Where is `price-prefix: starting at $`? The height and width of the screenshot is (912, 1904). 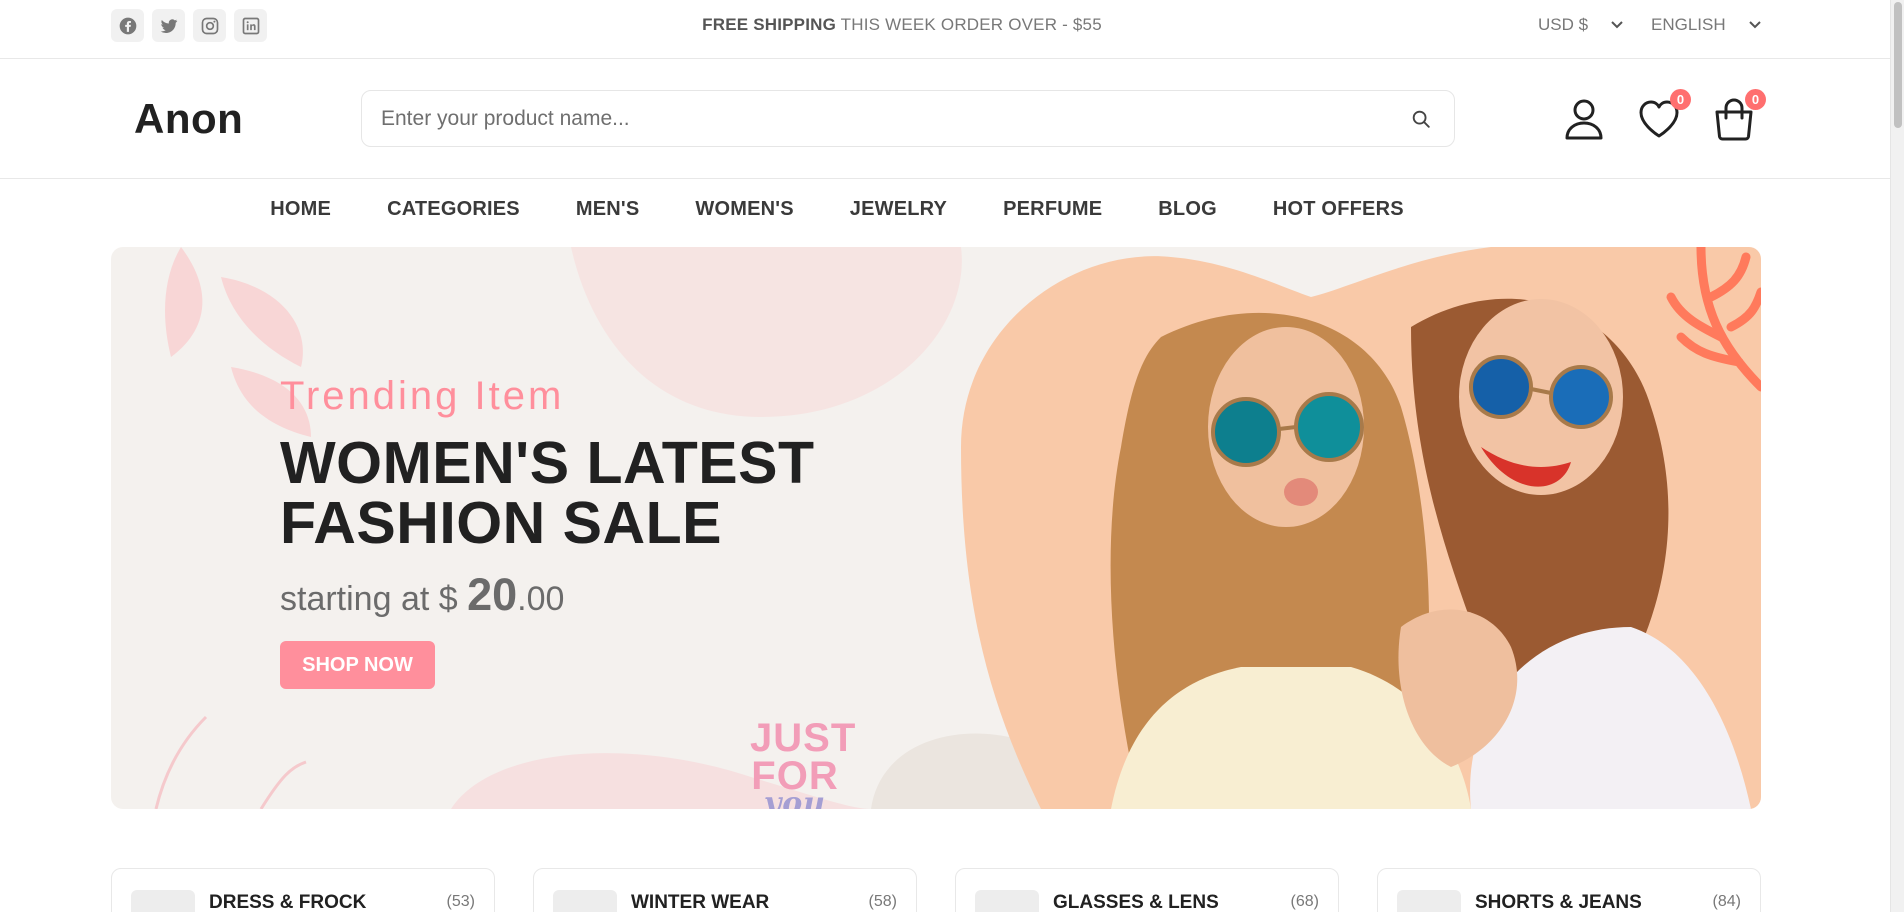 price-prefix: starting at $ is located at coordinates (374, 599).